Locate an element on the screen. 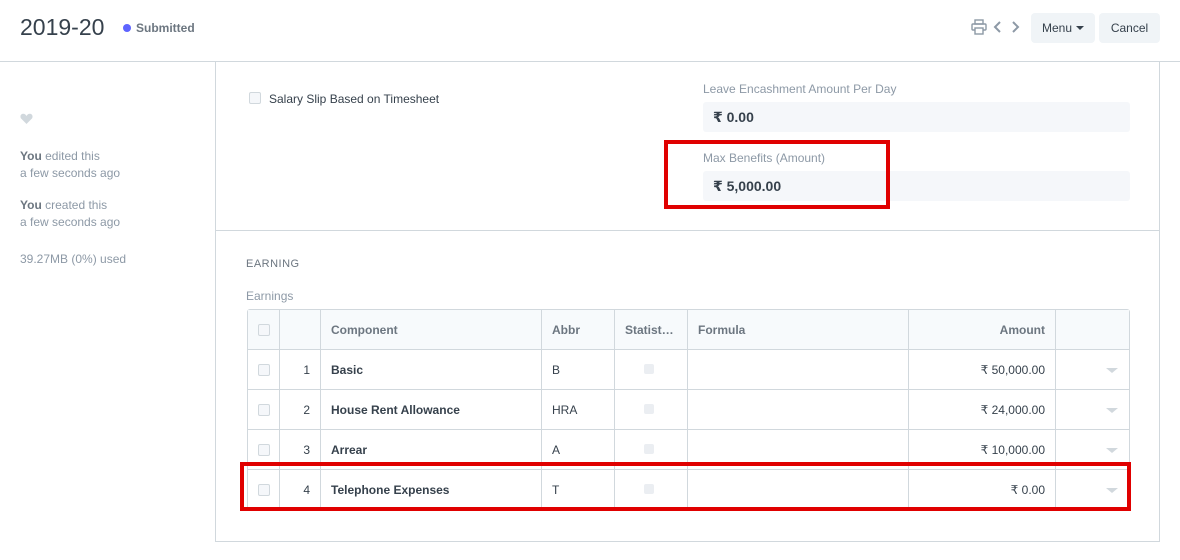 Image resolution: width=1180 pixels, height=560 pixels. column-header-component: Component is located at coordinates (431, 330).